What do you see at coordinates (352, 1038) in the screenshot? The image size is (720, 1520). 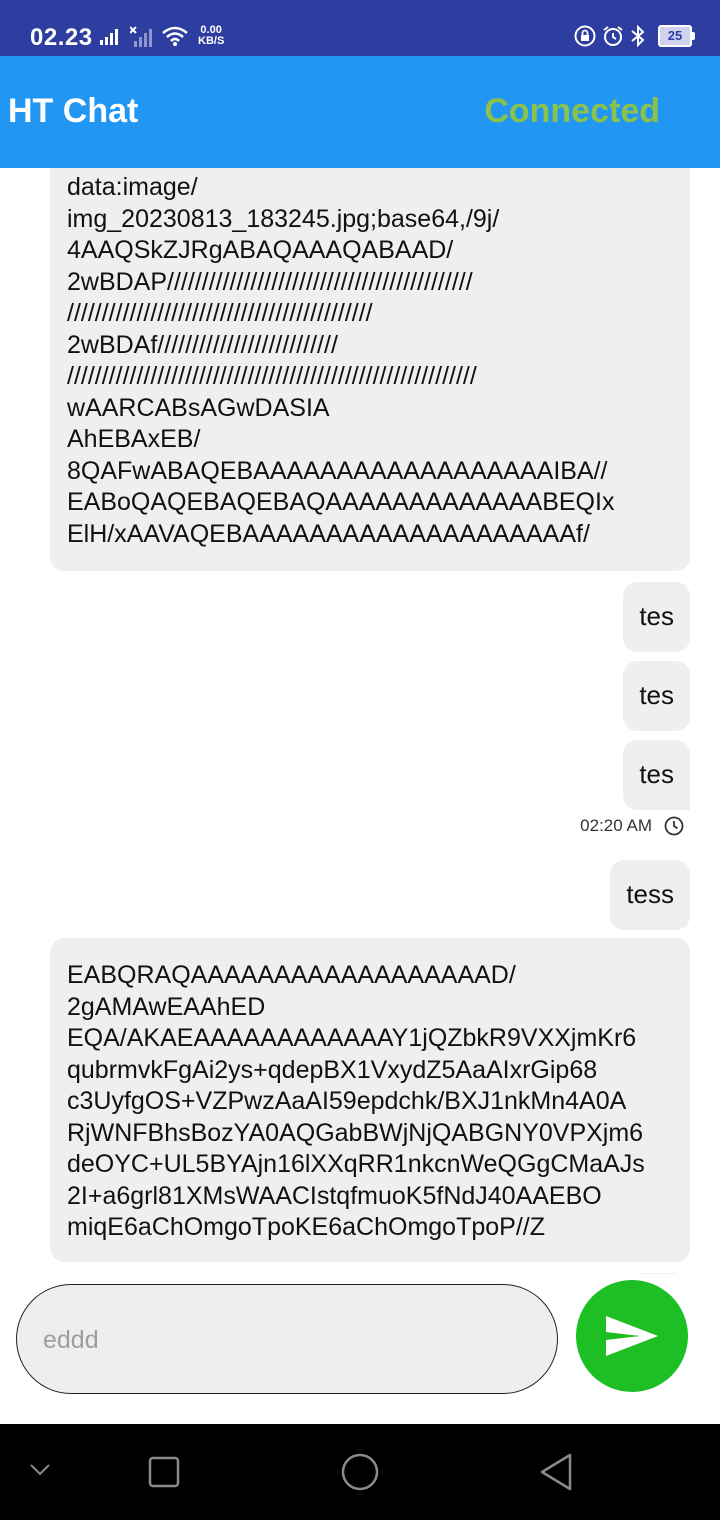 I see `message-line: EQA/AKAEAAAAAAAAAAAAY1jQZbkR9VXXjmKr6` at bounding box center [352, 1038].